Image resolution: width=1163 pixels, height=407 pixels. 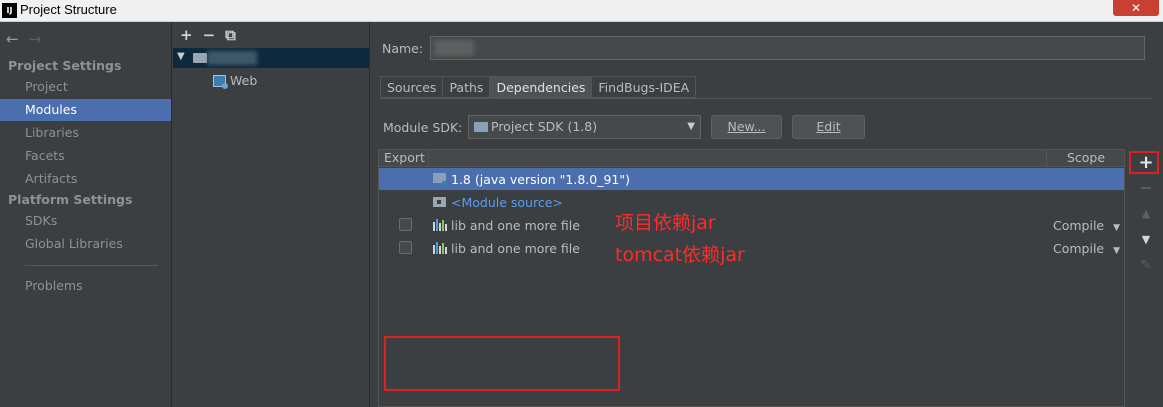 What do you see at coordinates (581, 11) in the screenshot?
I see `title-bar: IJ Project Structure ✕` at bounding box center [581, 11].